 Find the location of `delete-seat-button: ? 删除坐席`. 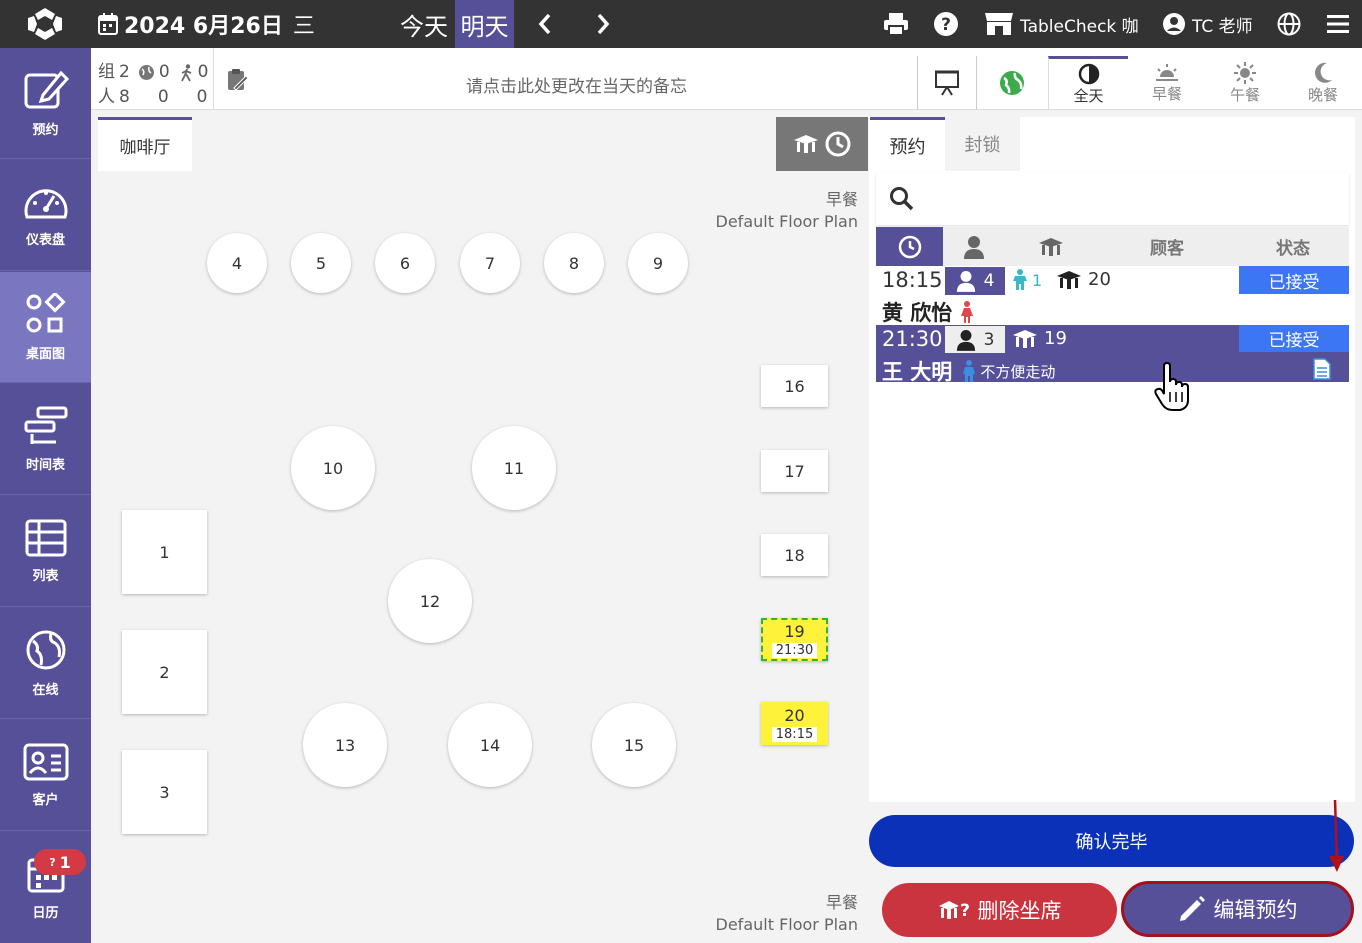

delete-seat-button: ? 删除坐席 is located at coordinates (999, 910).